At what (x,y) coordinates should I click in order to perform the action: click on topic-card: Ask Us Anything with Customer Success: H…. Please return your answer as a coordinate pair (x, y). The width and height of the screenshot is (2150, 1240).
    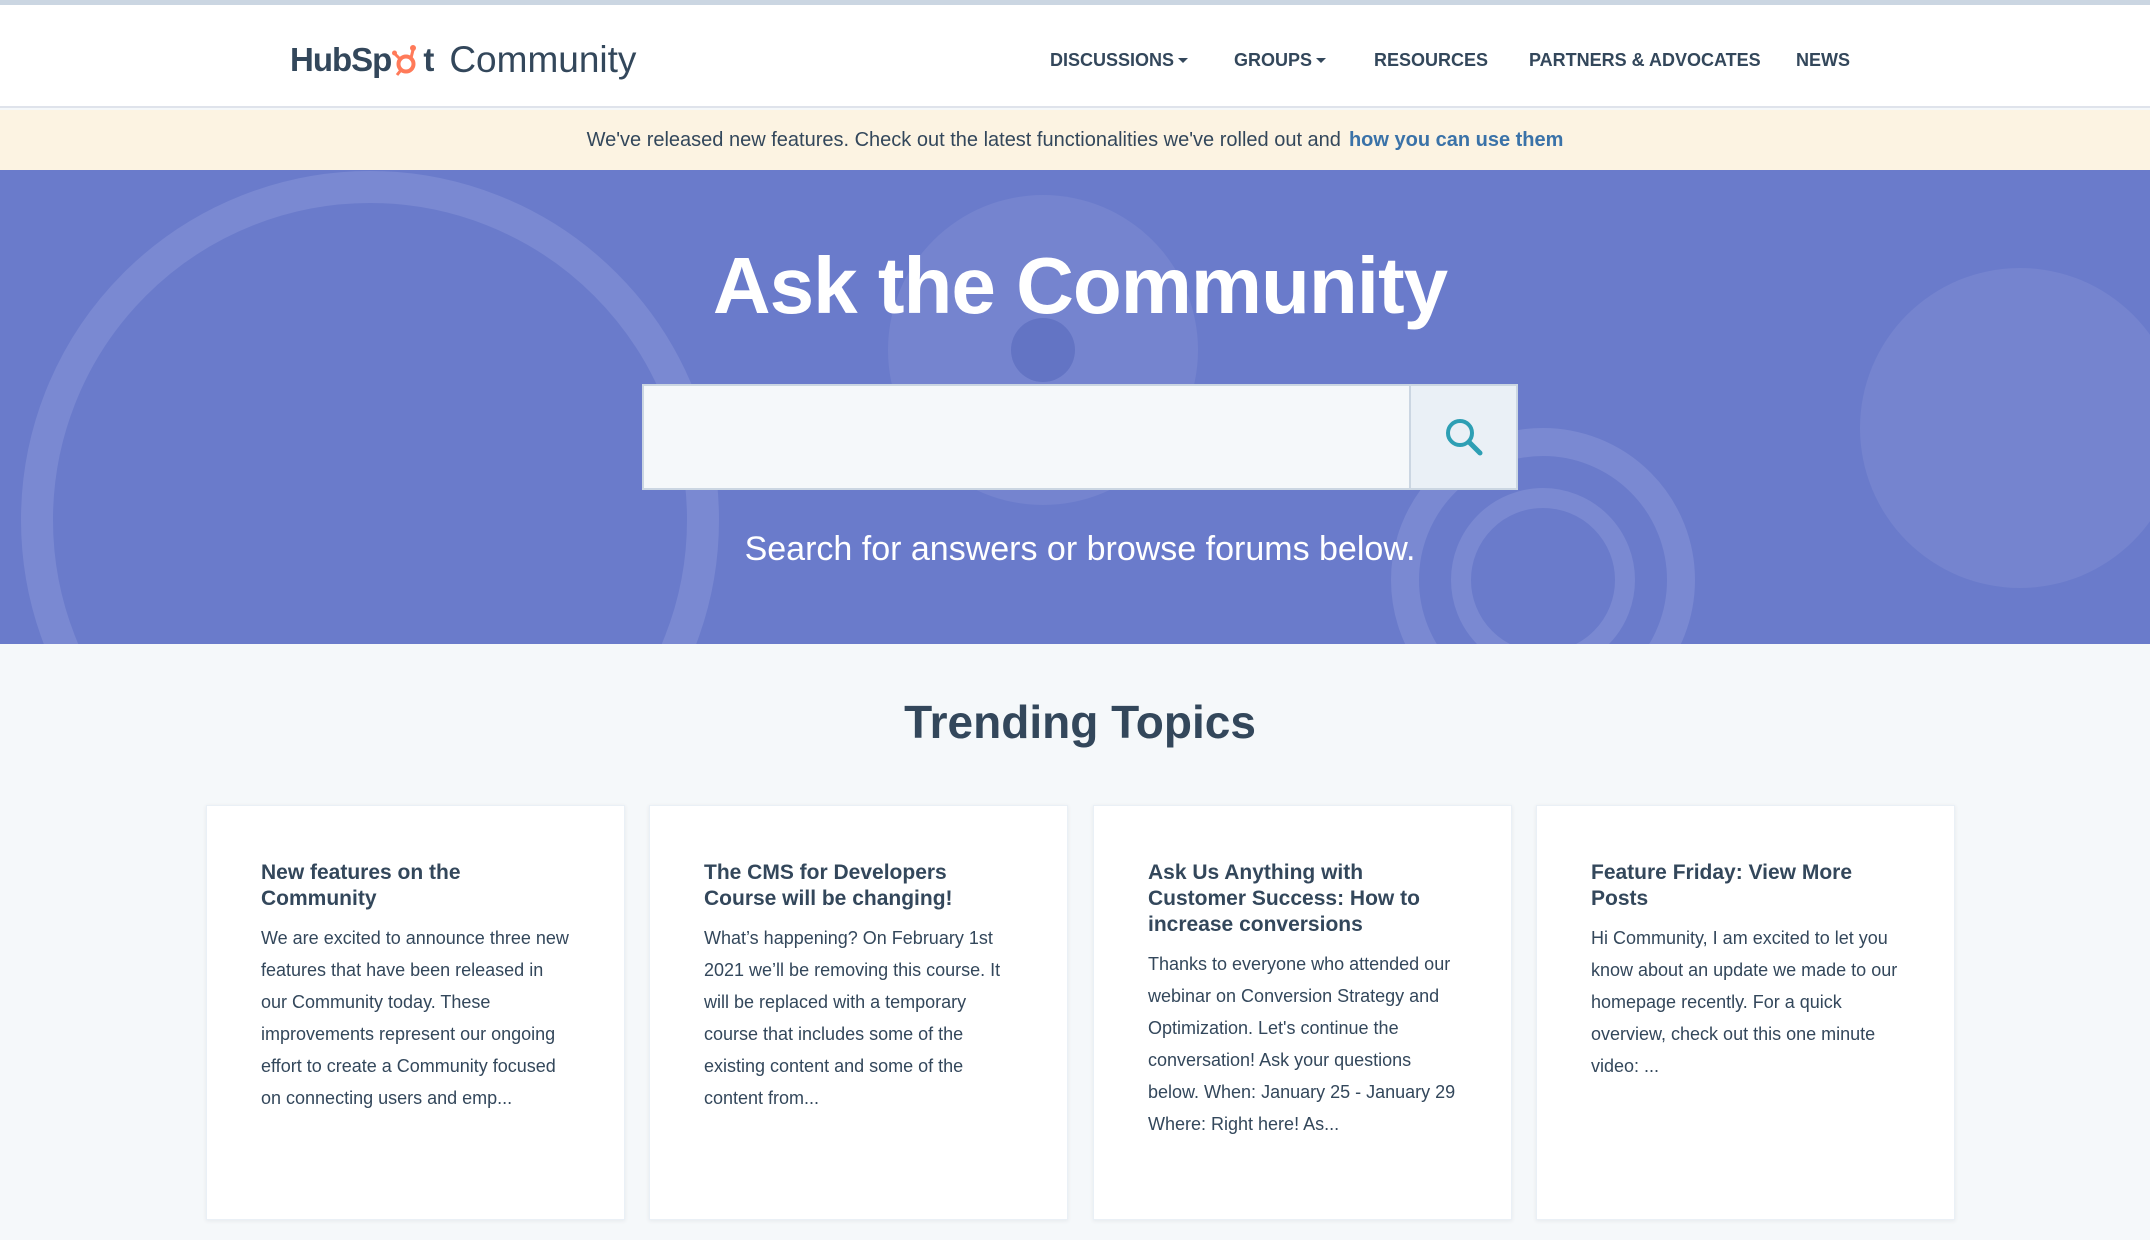
    Looking at the image, I should click on (1302, 1012).